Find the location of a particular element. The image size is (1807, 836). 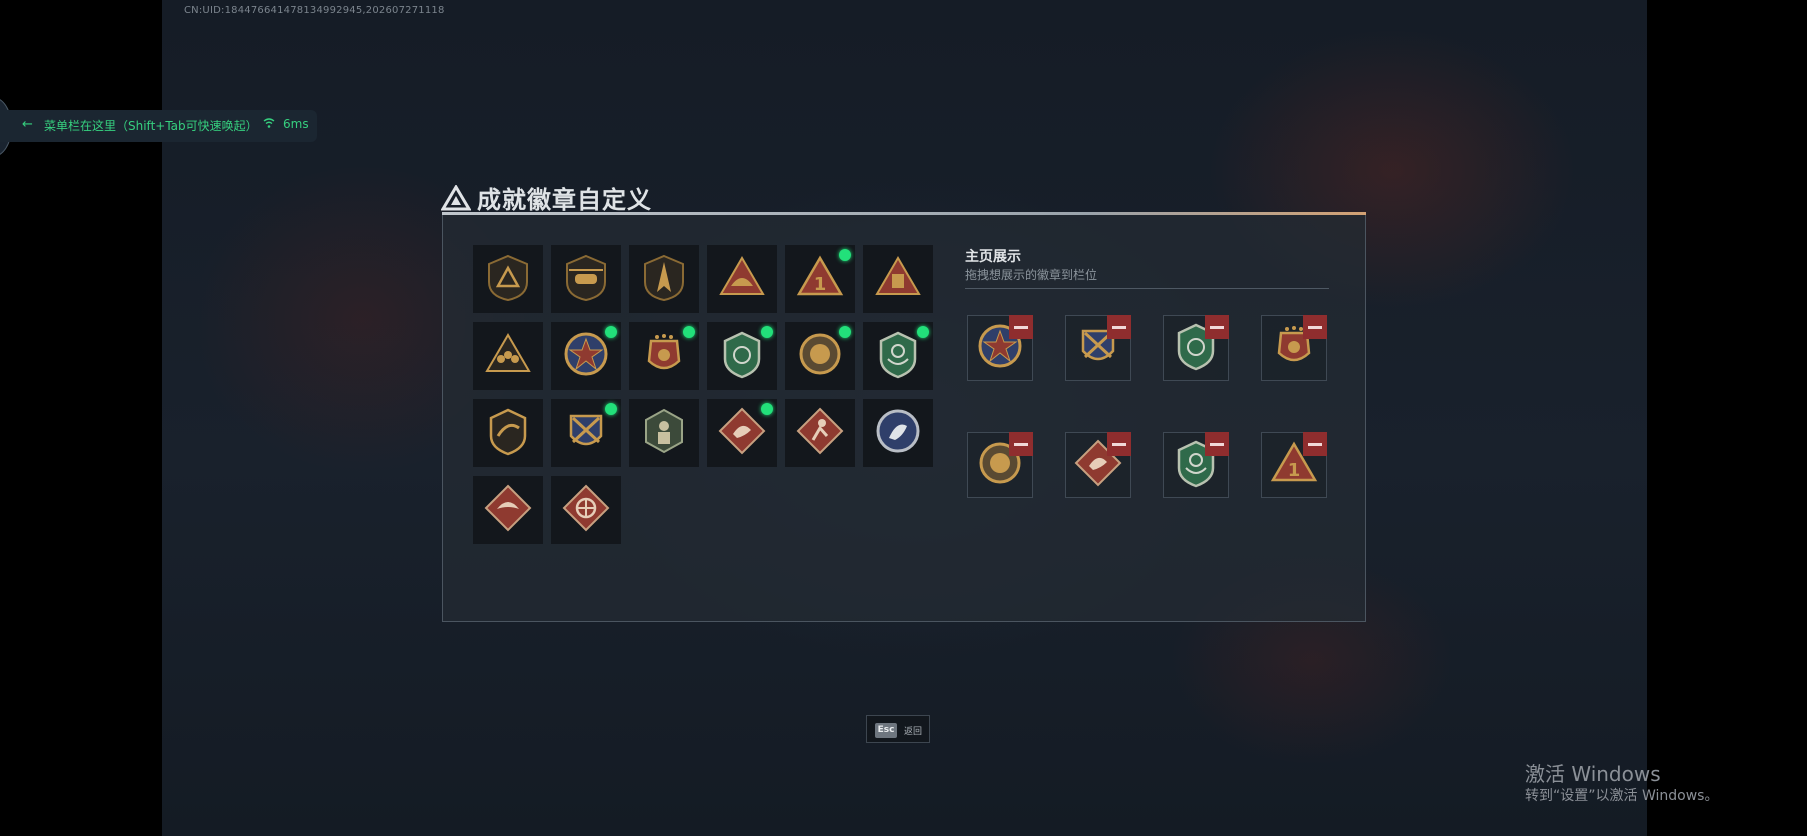

panel-accent-line is located at coordinates (904, 213).